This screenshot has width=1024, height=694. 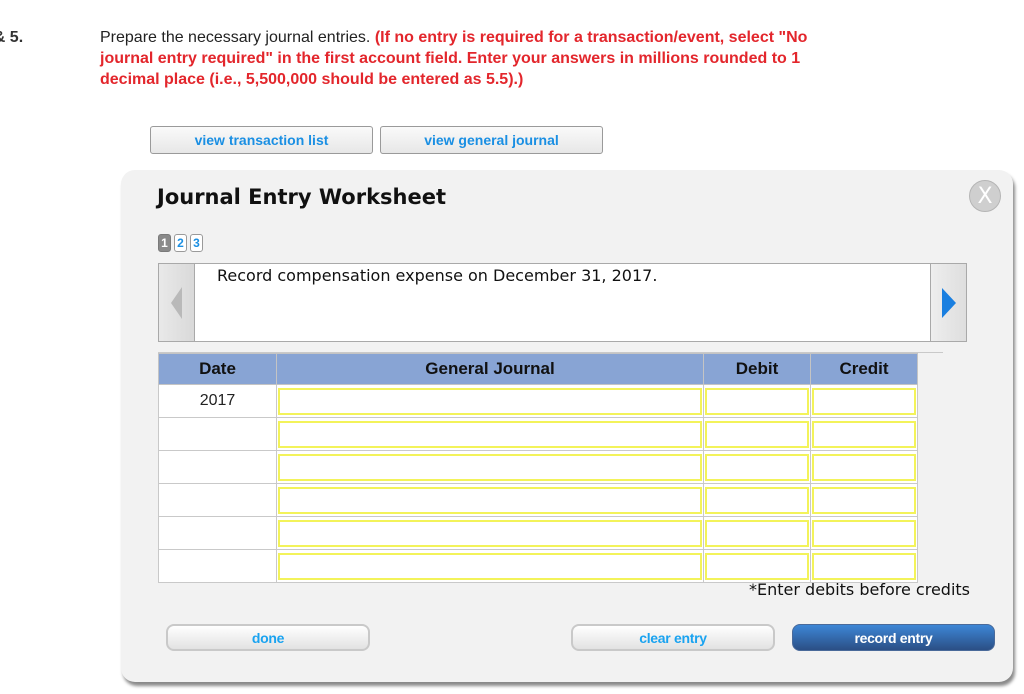 I want to click on previous-transaction-button, so click(x=176, y=302).